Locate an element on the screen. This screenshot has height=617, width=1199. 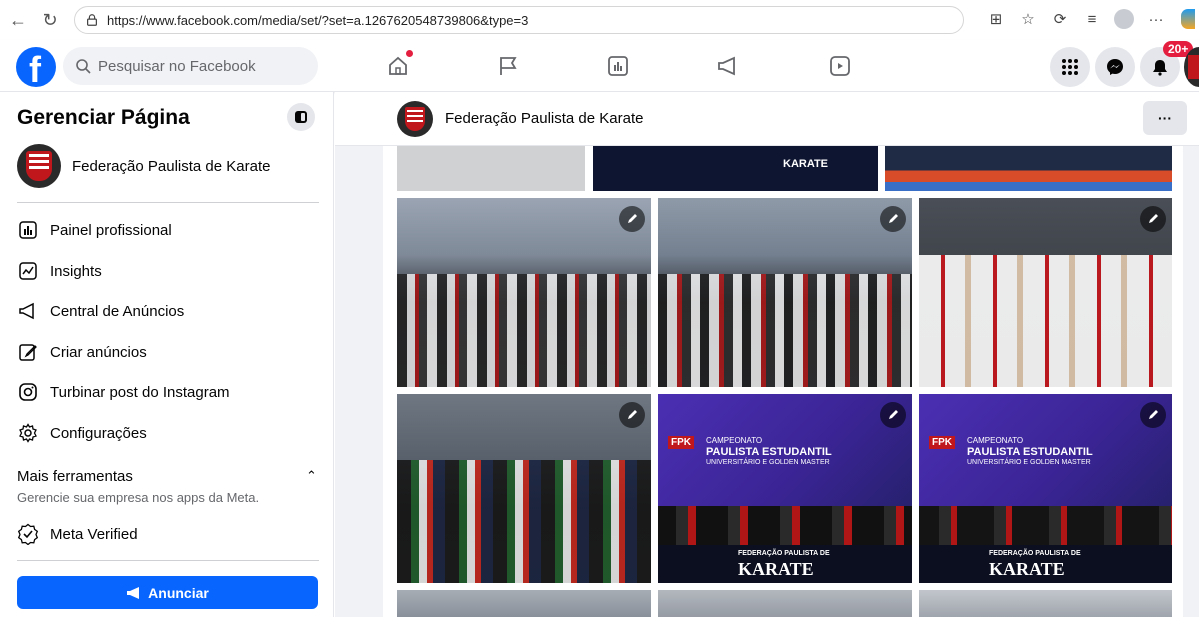
copilot-icon is located at coordinates (1188, 19).